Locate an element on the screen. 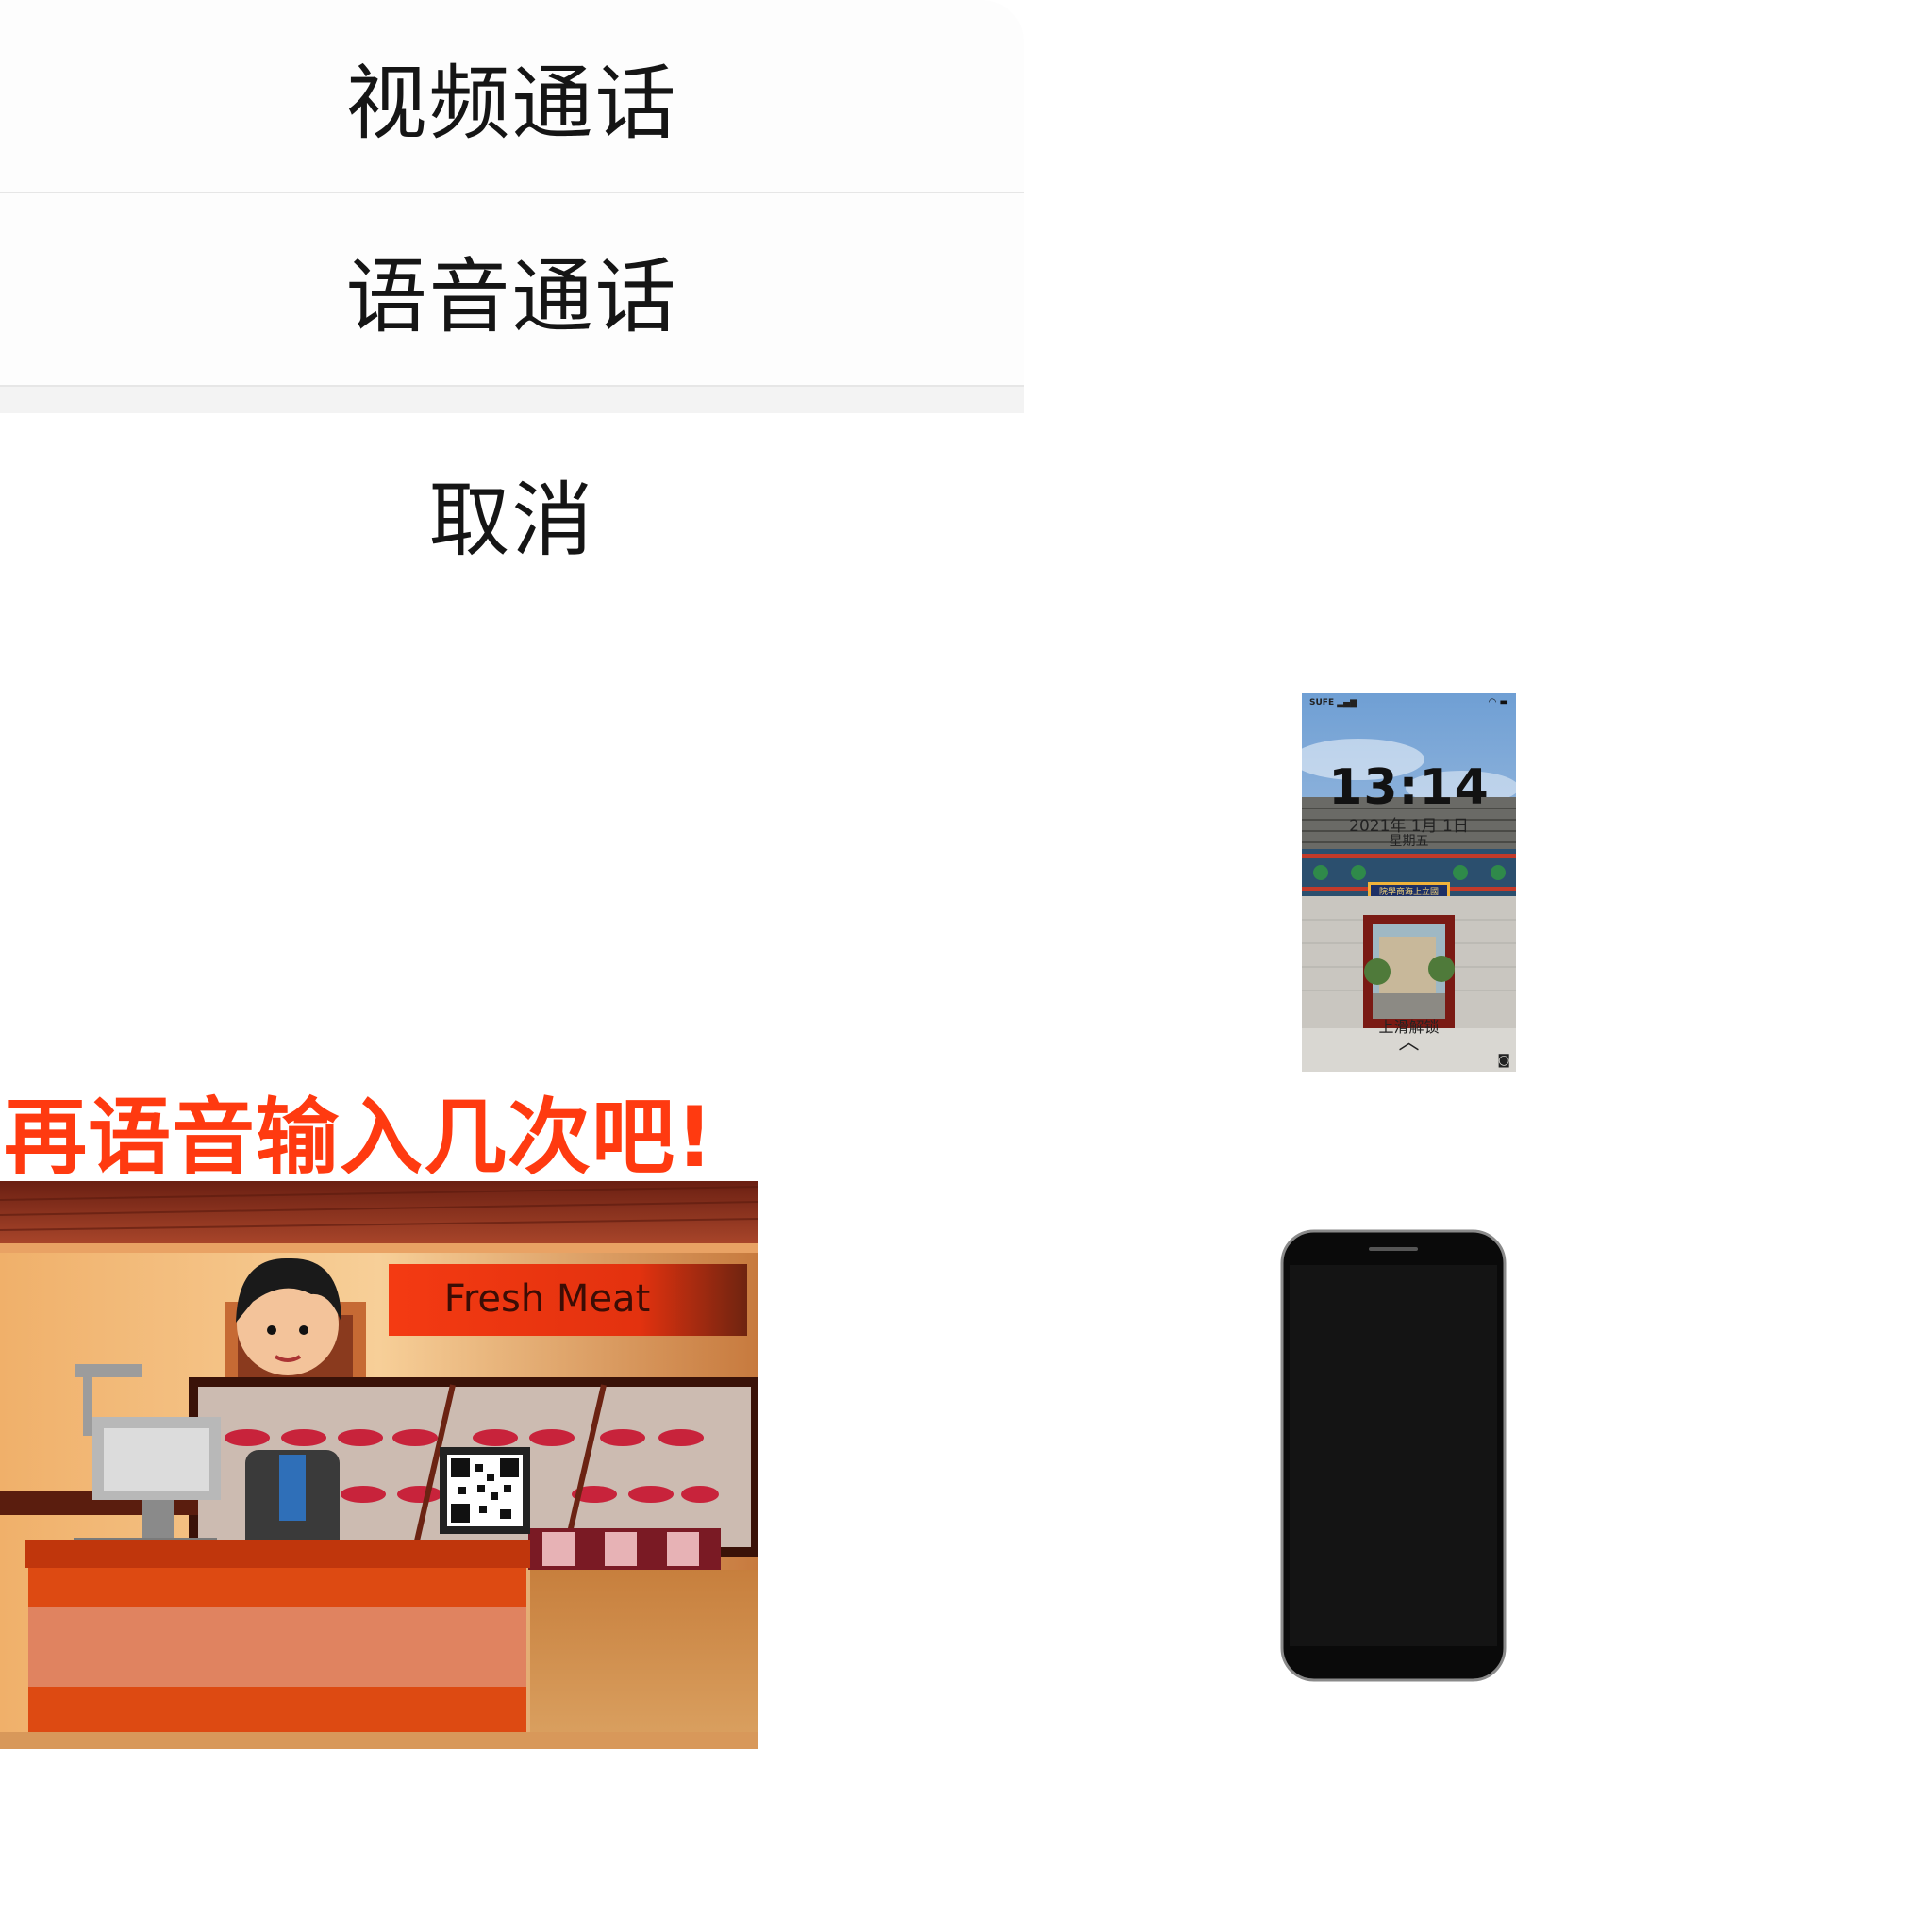  video-call-label: 视频通话 is located at coordinates (512, 104).